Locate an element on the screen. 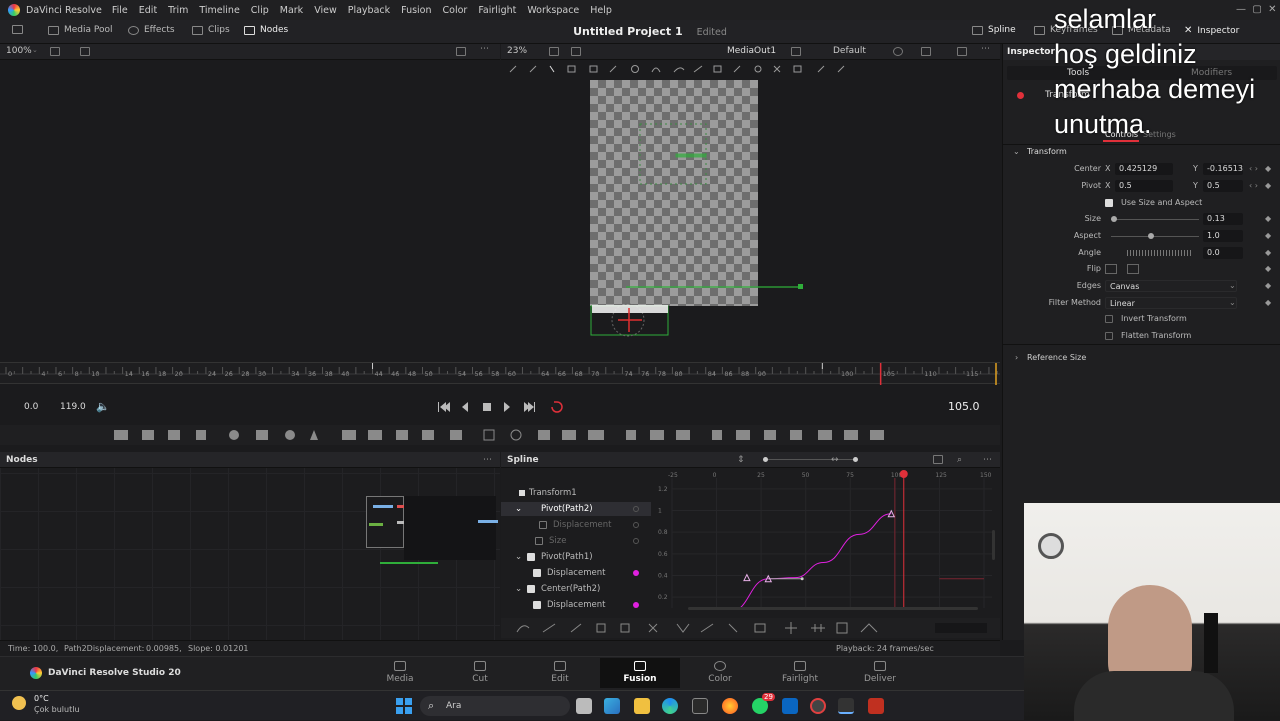 The image size is (1280, 721). node-editor is located at coordinates (250, 554).